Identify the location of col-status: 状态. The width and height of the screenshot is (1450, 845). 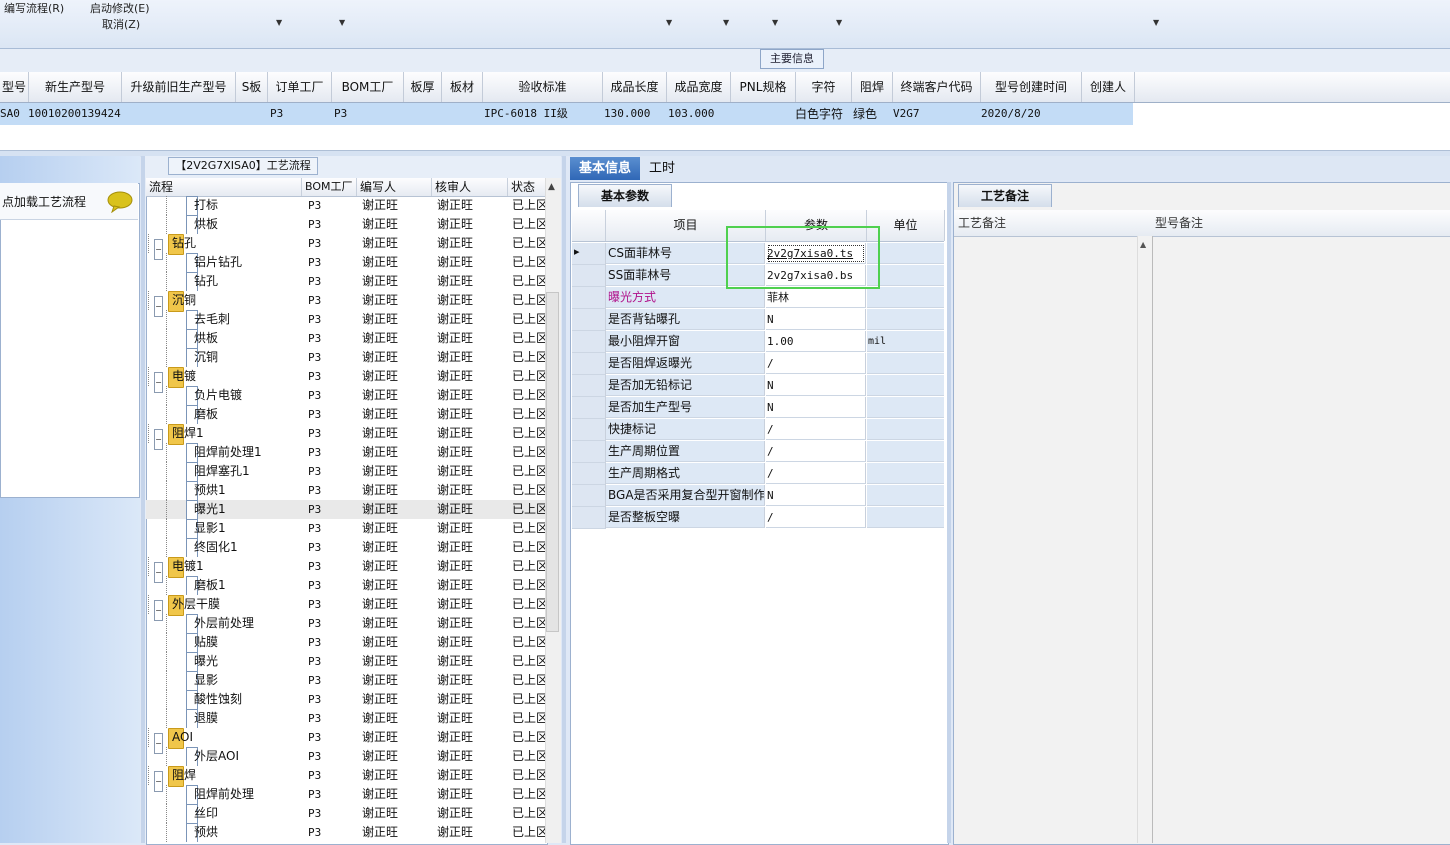
(527, 187).